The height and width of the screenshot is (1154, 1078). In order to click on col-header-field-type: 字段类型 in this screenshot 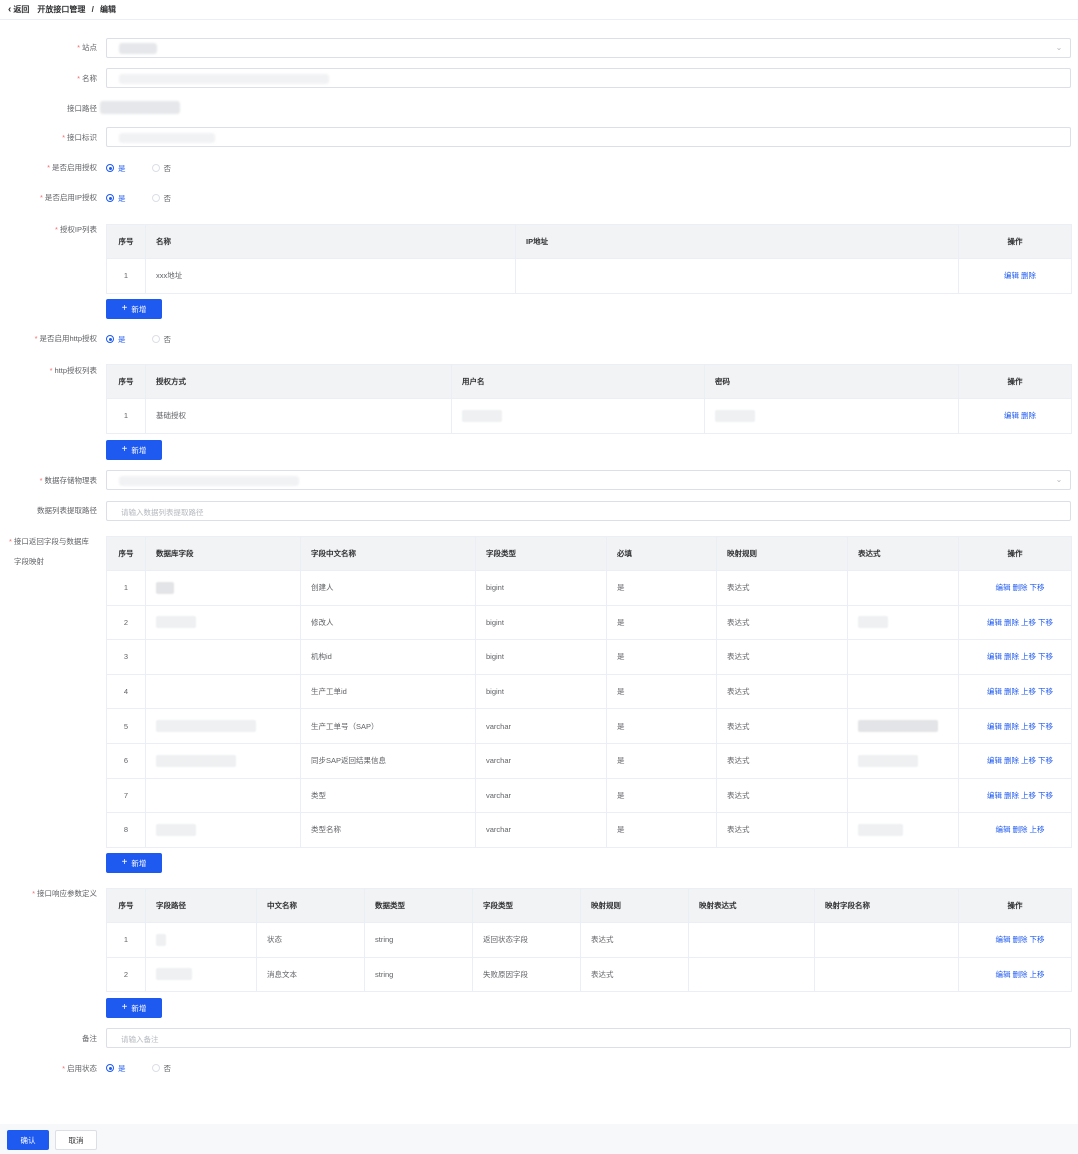, I will do `click(526, 905)`.